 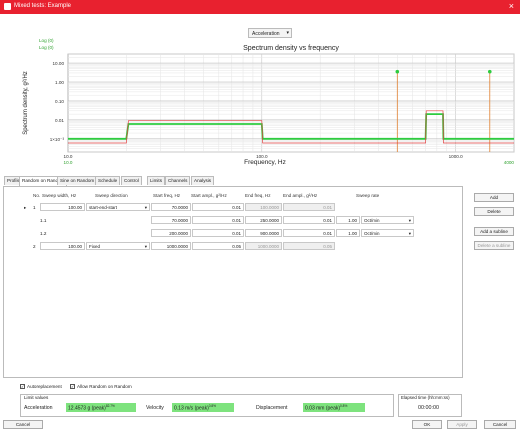 What do you see at coordinates (43, 6) in the screenshot?
I see `window-title: Mixed tests: Example` at bounding box center [43, 6].